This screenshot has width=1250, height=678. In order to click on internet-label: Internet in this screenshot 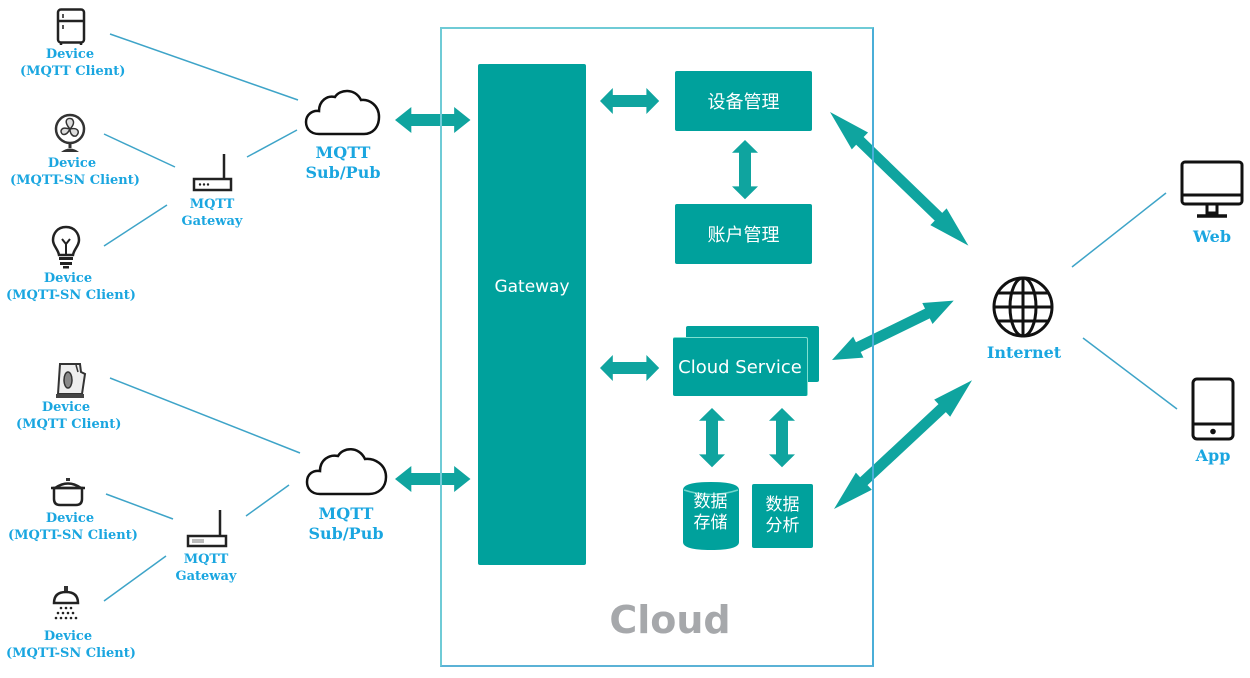, I will do `click(1024, 352)`.